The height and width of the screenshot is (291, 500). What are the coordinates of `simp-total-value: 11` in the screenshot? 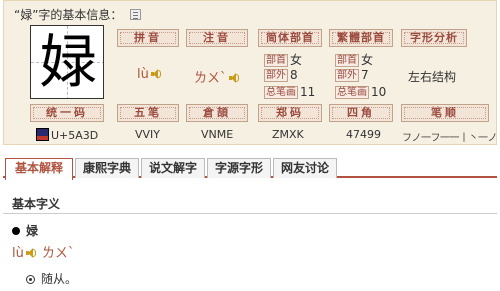 It's located at (308, 92).